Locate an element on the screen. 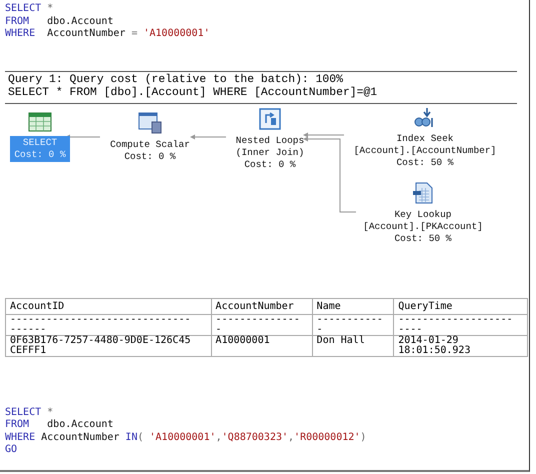  query-header-text: Query 1: Query cost (relative to the batch): 100% is located at coordinates (175, 80).